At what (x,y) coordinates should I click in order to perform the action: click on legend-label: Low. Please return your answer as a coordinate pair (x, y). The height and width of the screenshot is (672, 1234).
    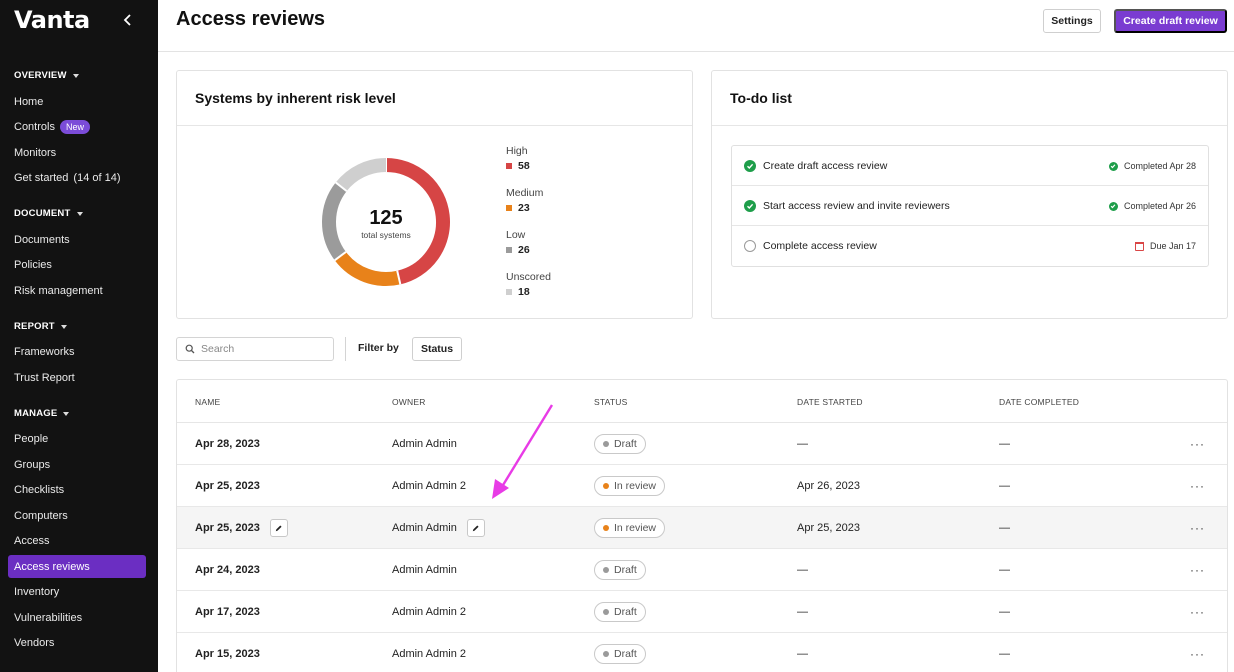
    Looking at the image, I should click on (516, 235).